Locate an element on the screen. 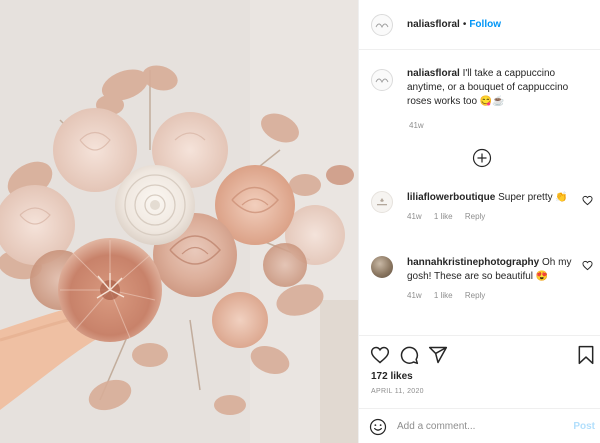 The height and width of the screenshot is (443, 600). post-date: APRIL 11, 2020 is located at coordinates (397, 391).